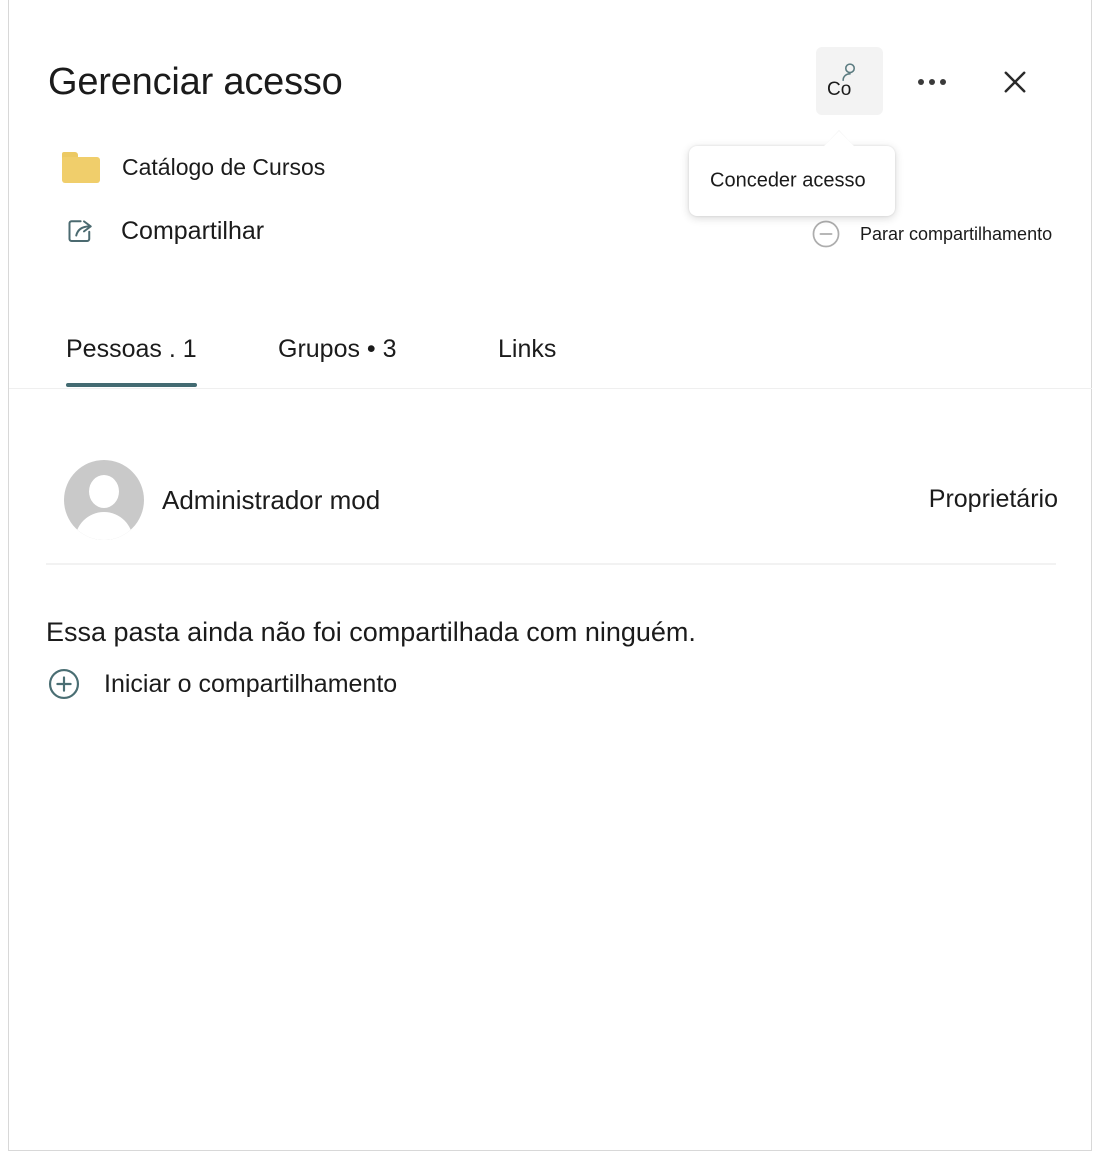 Image resolution: width=1102 pixels, height=1158 pixels. What do you see at coordinates (527, 349) in the screenshot?
I see `tab-links: Links` at bounding box center [527, 349].